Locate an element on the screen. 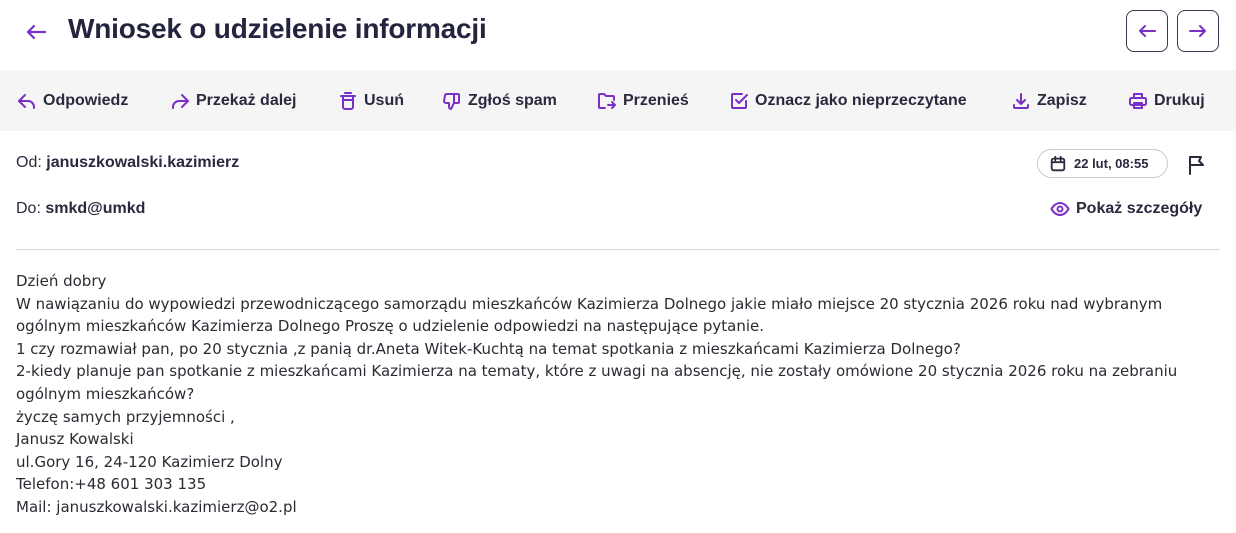  calendar-icon is located at coordinates (1058, 163).